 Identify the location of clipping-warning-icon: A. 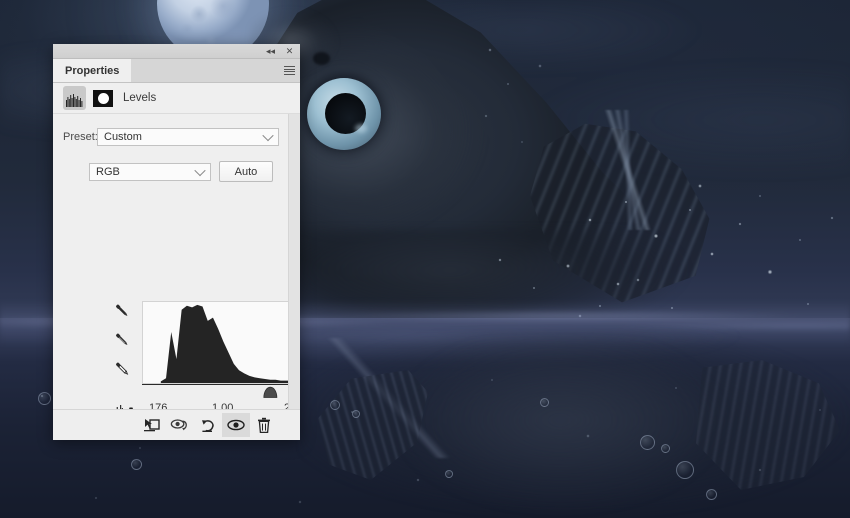
(128, 406).